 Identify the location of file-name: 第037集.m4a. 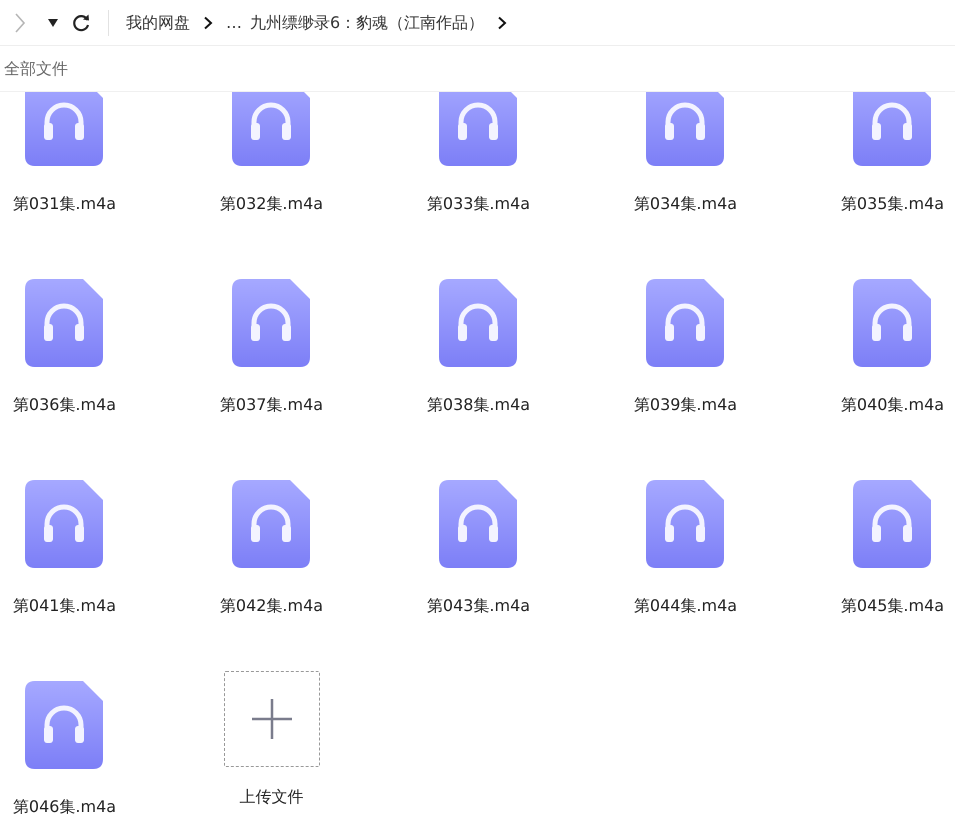
(272, 405).